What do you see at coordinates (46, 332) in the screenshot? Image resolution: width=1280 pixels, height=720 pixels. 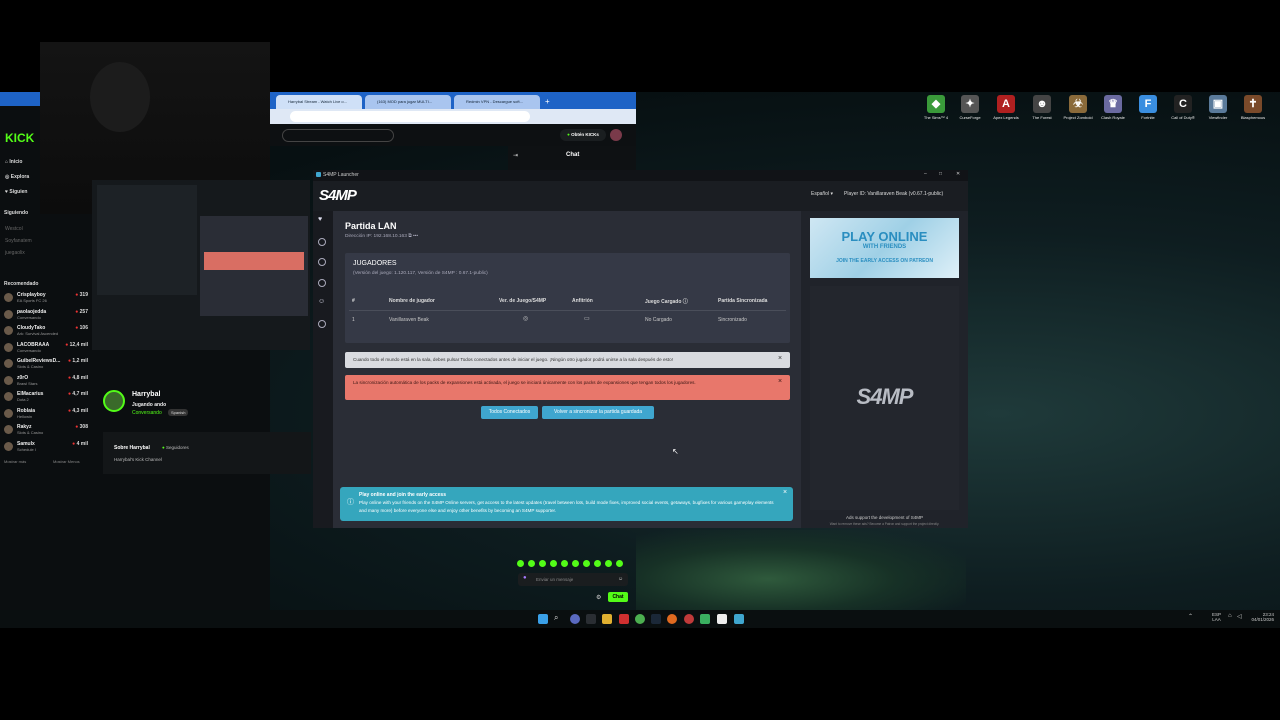 I see `recommended-channel: CloudyTako Ark: Survival Ascended ● 106` at bounding box center [46, 332].